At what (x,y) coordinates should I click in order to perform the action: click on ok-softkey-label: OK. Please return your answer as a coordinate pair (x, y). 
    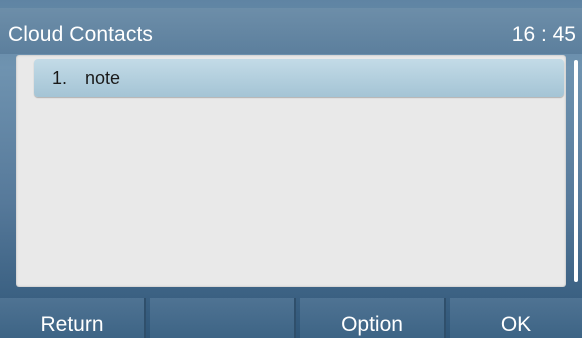
    Looking at the image, I should click on (516, 324).